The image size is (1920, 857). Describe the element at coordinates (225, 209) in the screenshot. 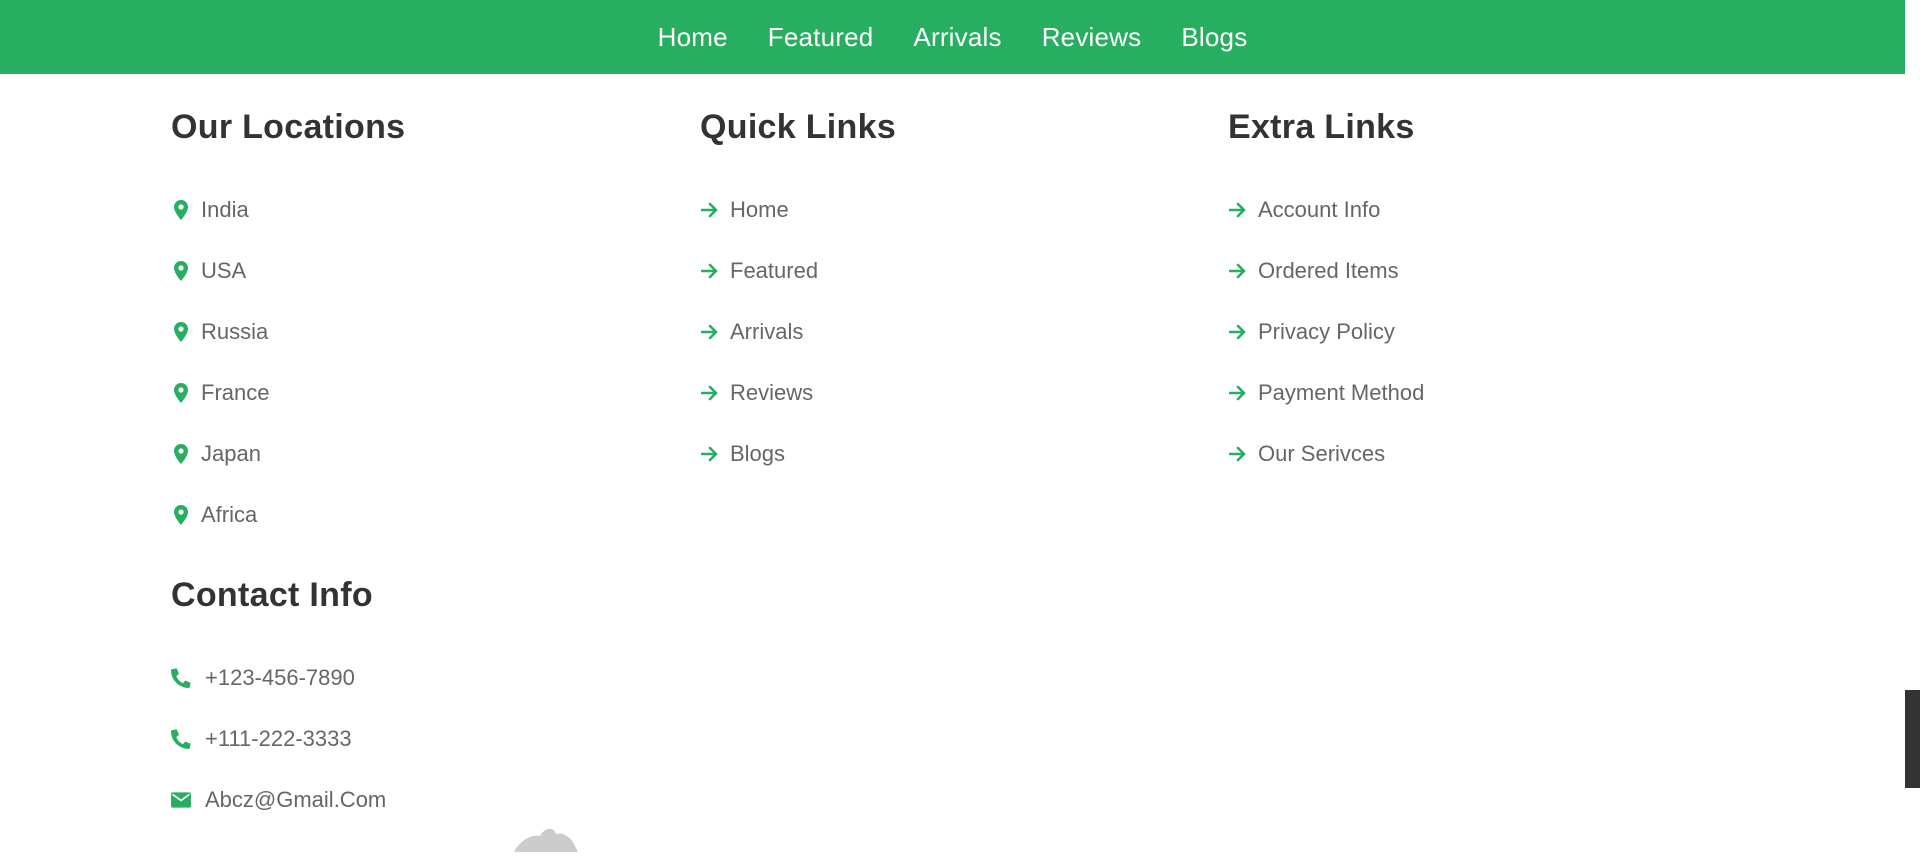

I see `location-label: India` at that location.